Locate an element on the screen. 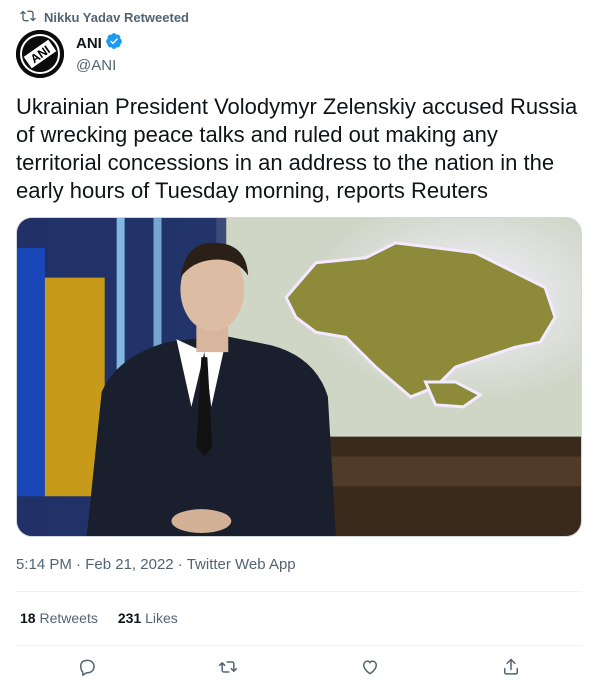 The height and width of the screenshot is (692, 598). tweet-meta: 5:14 PM · Feb 21, 2022 · Twitter Web App is located at coordinates (156, 564).